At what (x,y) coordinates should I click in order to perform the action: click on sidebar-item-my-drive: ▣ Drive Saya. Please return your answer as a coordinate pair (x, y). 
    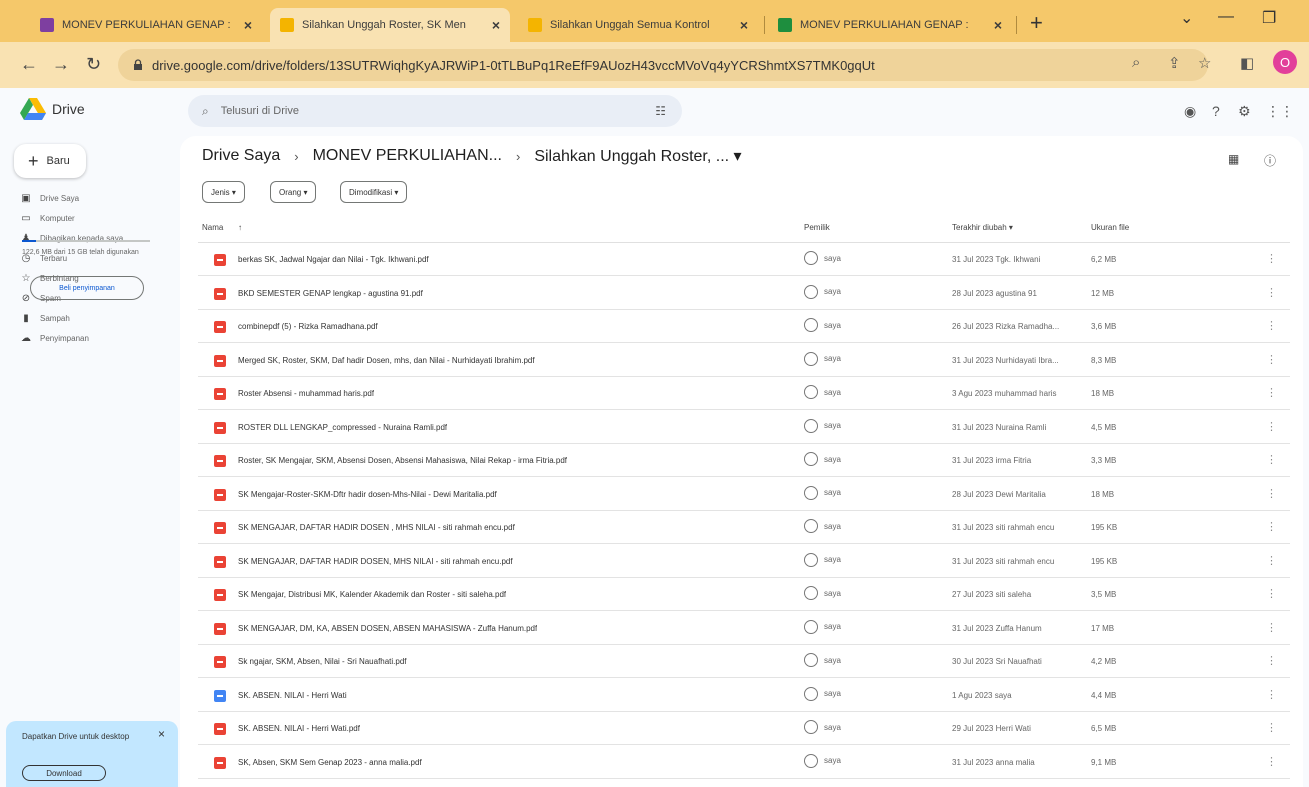
    Looking at the image, I should click on (49, 198).